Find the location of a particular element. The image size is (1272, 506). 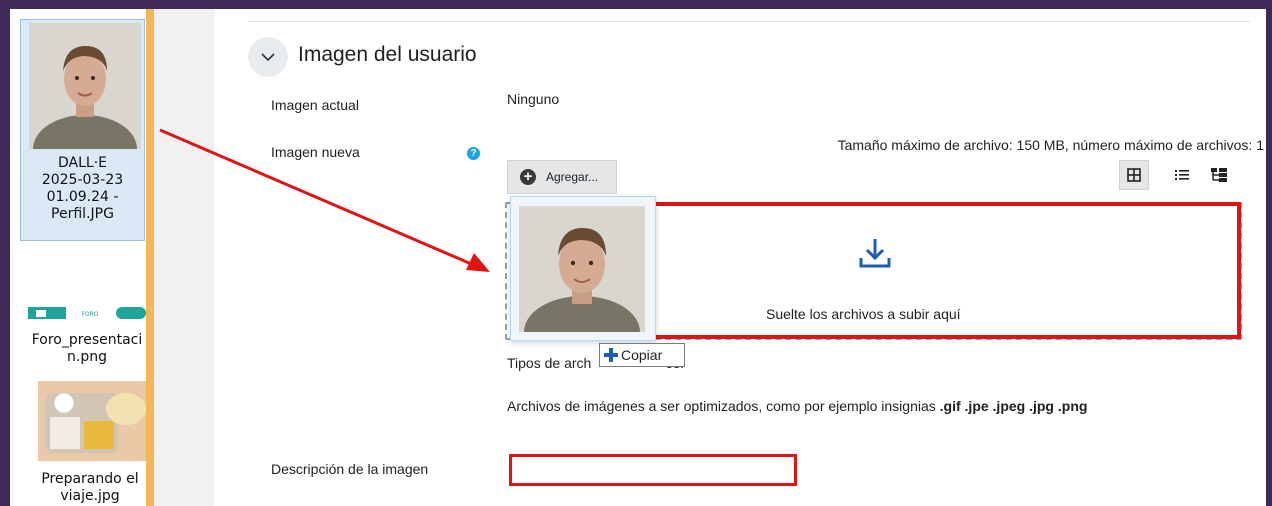

grid-icon is located at coordinates (1134, 175).